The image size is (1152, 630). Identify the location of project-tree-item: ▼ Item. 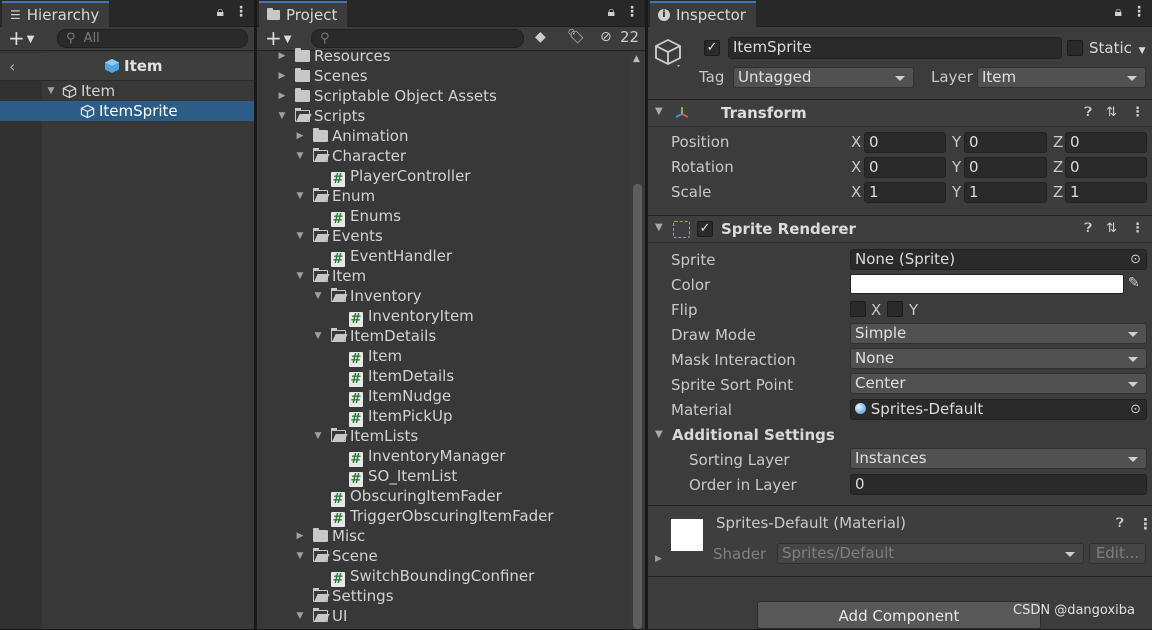
(443, 276).